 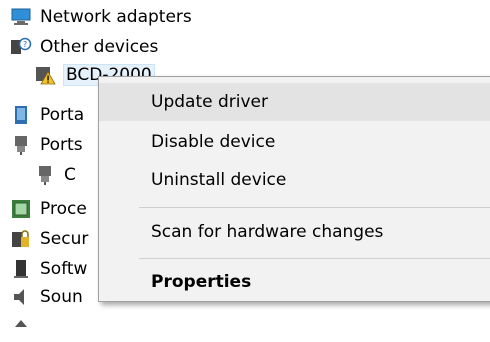 What do you see at coordinates (21, 145) in the screenshot?
I see `ports-icon` at bounding box center [21, 145].